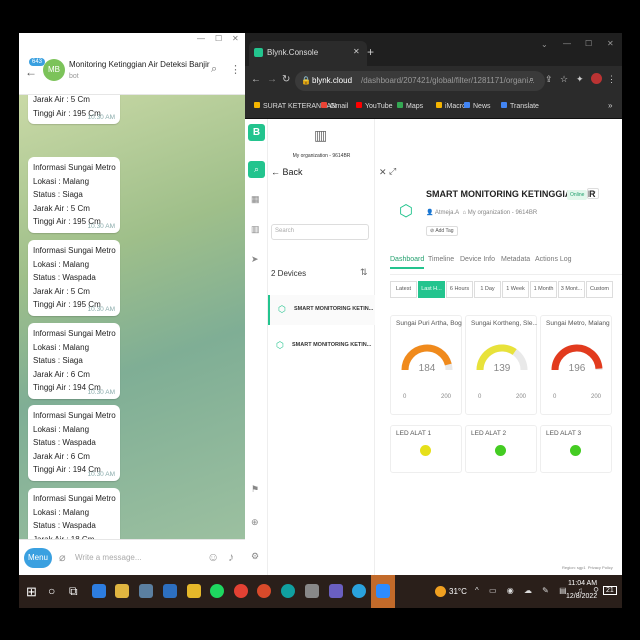 The height and width of the screenshot is (640, 640). Describe the element at coordinates (410, 106) in the screenshot. I see `bookmark-item: Maps` at that location.